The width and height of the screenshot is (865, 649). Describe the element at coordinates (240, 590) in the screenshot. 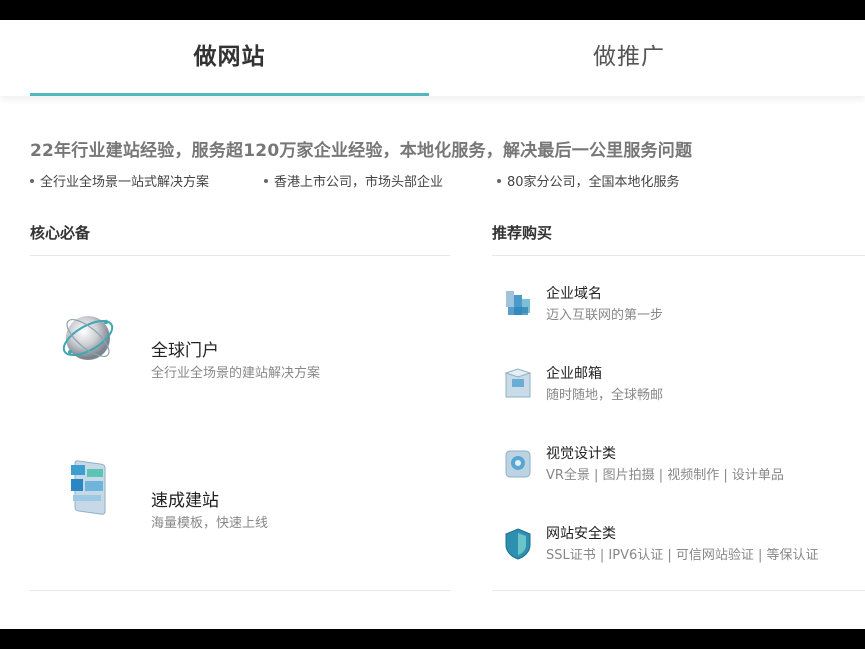

I see `core-bottom-divider` at that location.